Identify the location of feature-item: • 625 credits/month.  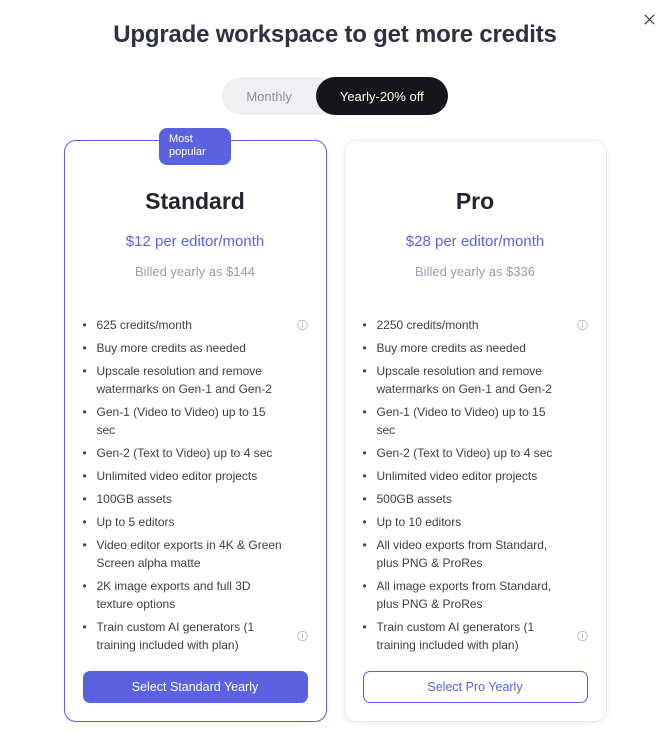
(195, 325).